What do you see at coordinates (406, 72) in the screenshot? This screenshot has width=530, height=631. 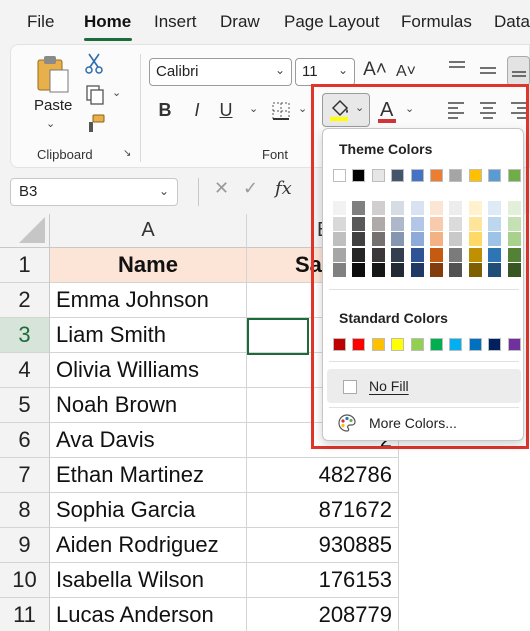 I see `decrease-font-icon: A˅` at bounding box center [406, 72].